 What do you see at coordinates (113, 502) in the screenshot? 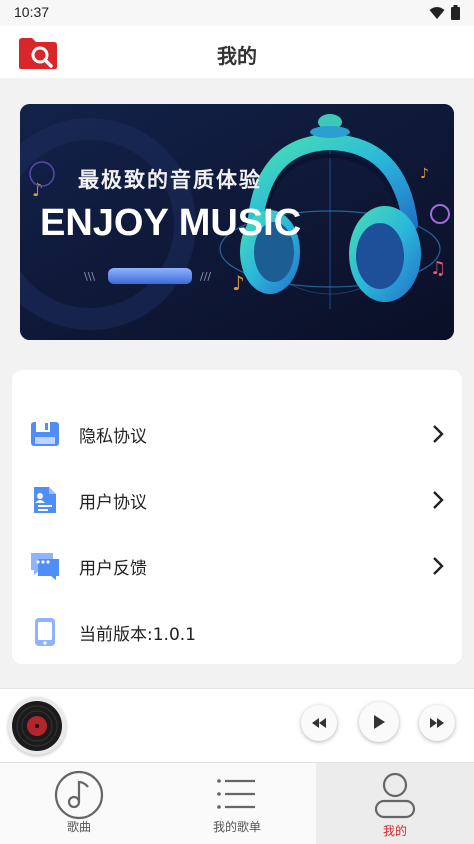
I see `user-agreement-label: 用户协议` at bounding box center [113, 502].